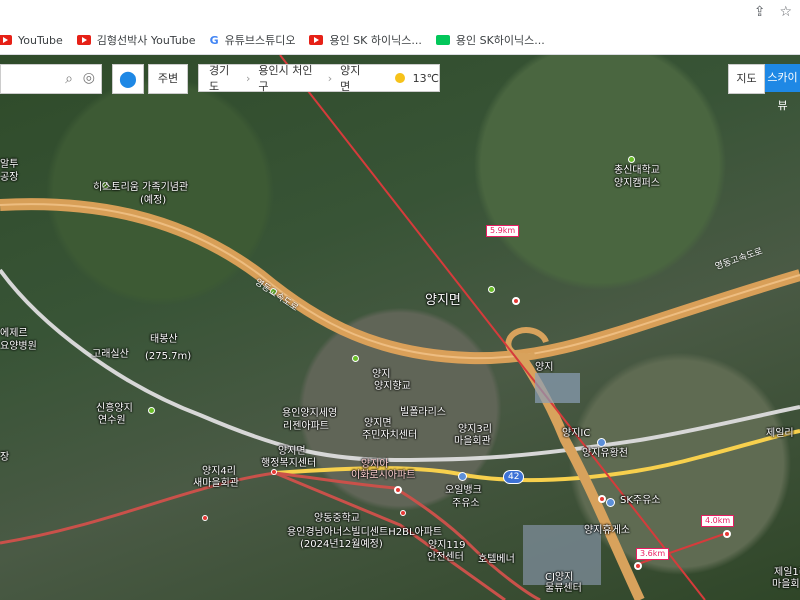 The image size is (800, 600). Describe the element at coordinates (289, 463) in the screenshot. I see `place-label: 행정복지센터` at that location.